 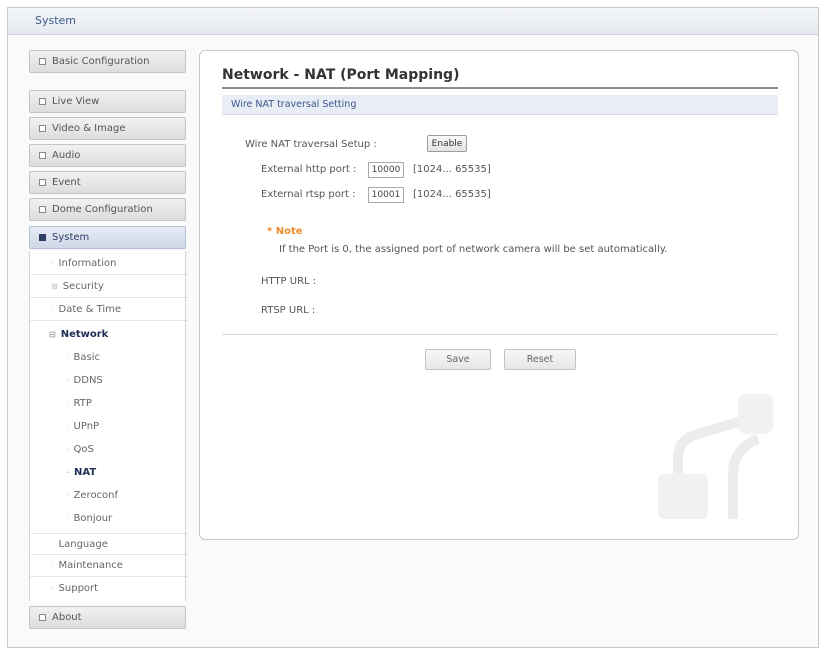 I want to click on sidebar-item-label: Zeroconf, so click(x=96, y=495).